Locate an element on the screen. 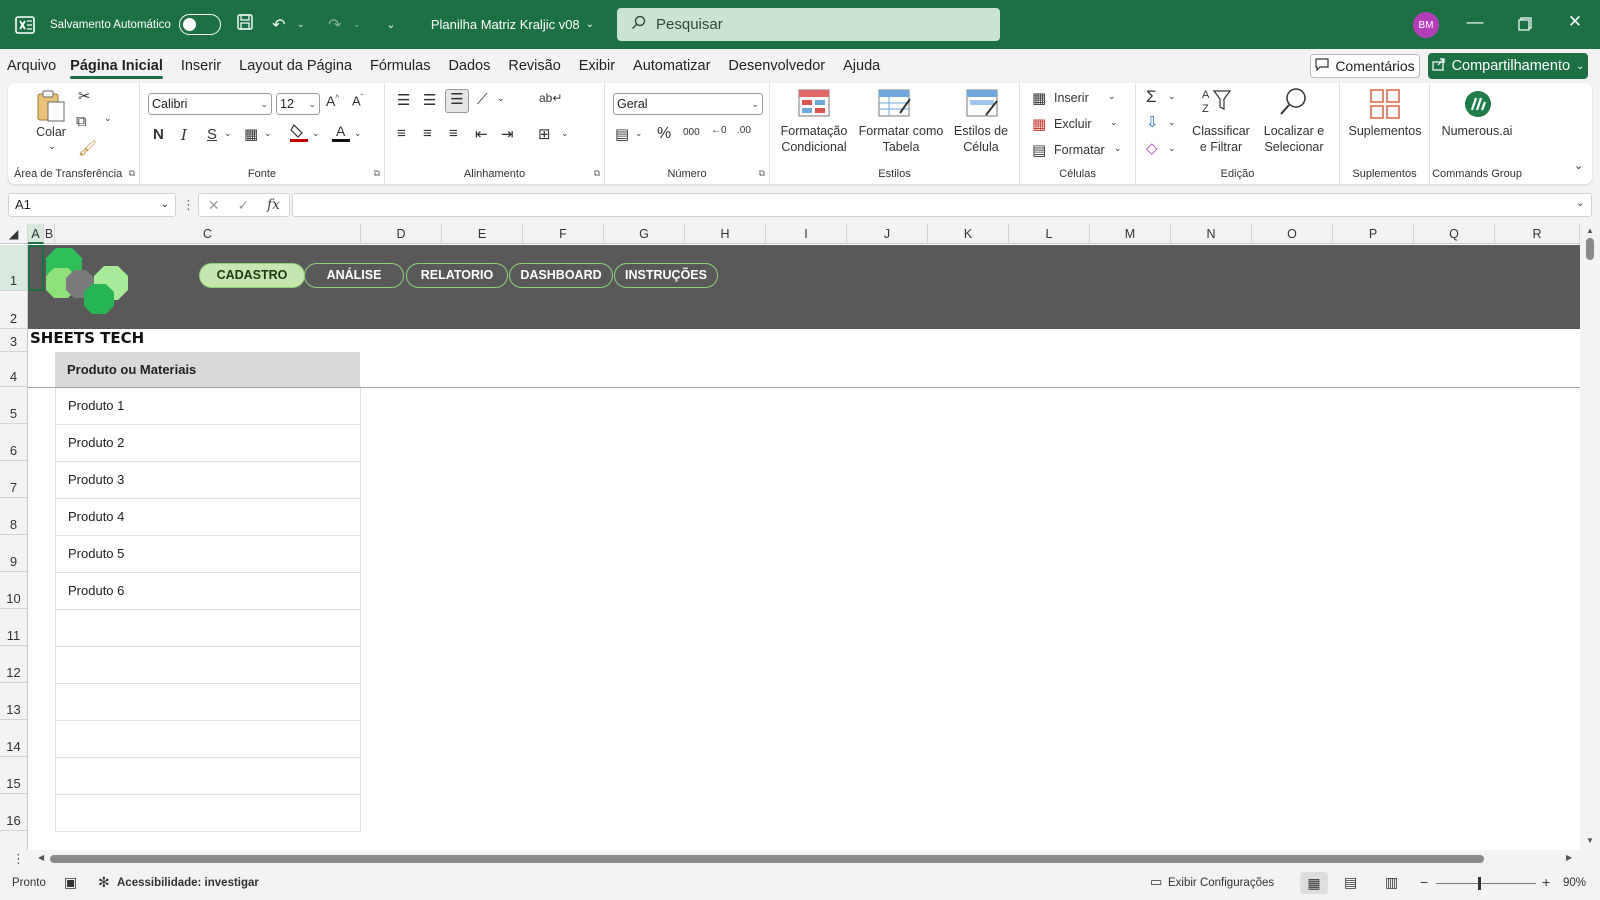  tab-pagina-inicial: Página Inicial is located at coordinates (116, 66).